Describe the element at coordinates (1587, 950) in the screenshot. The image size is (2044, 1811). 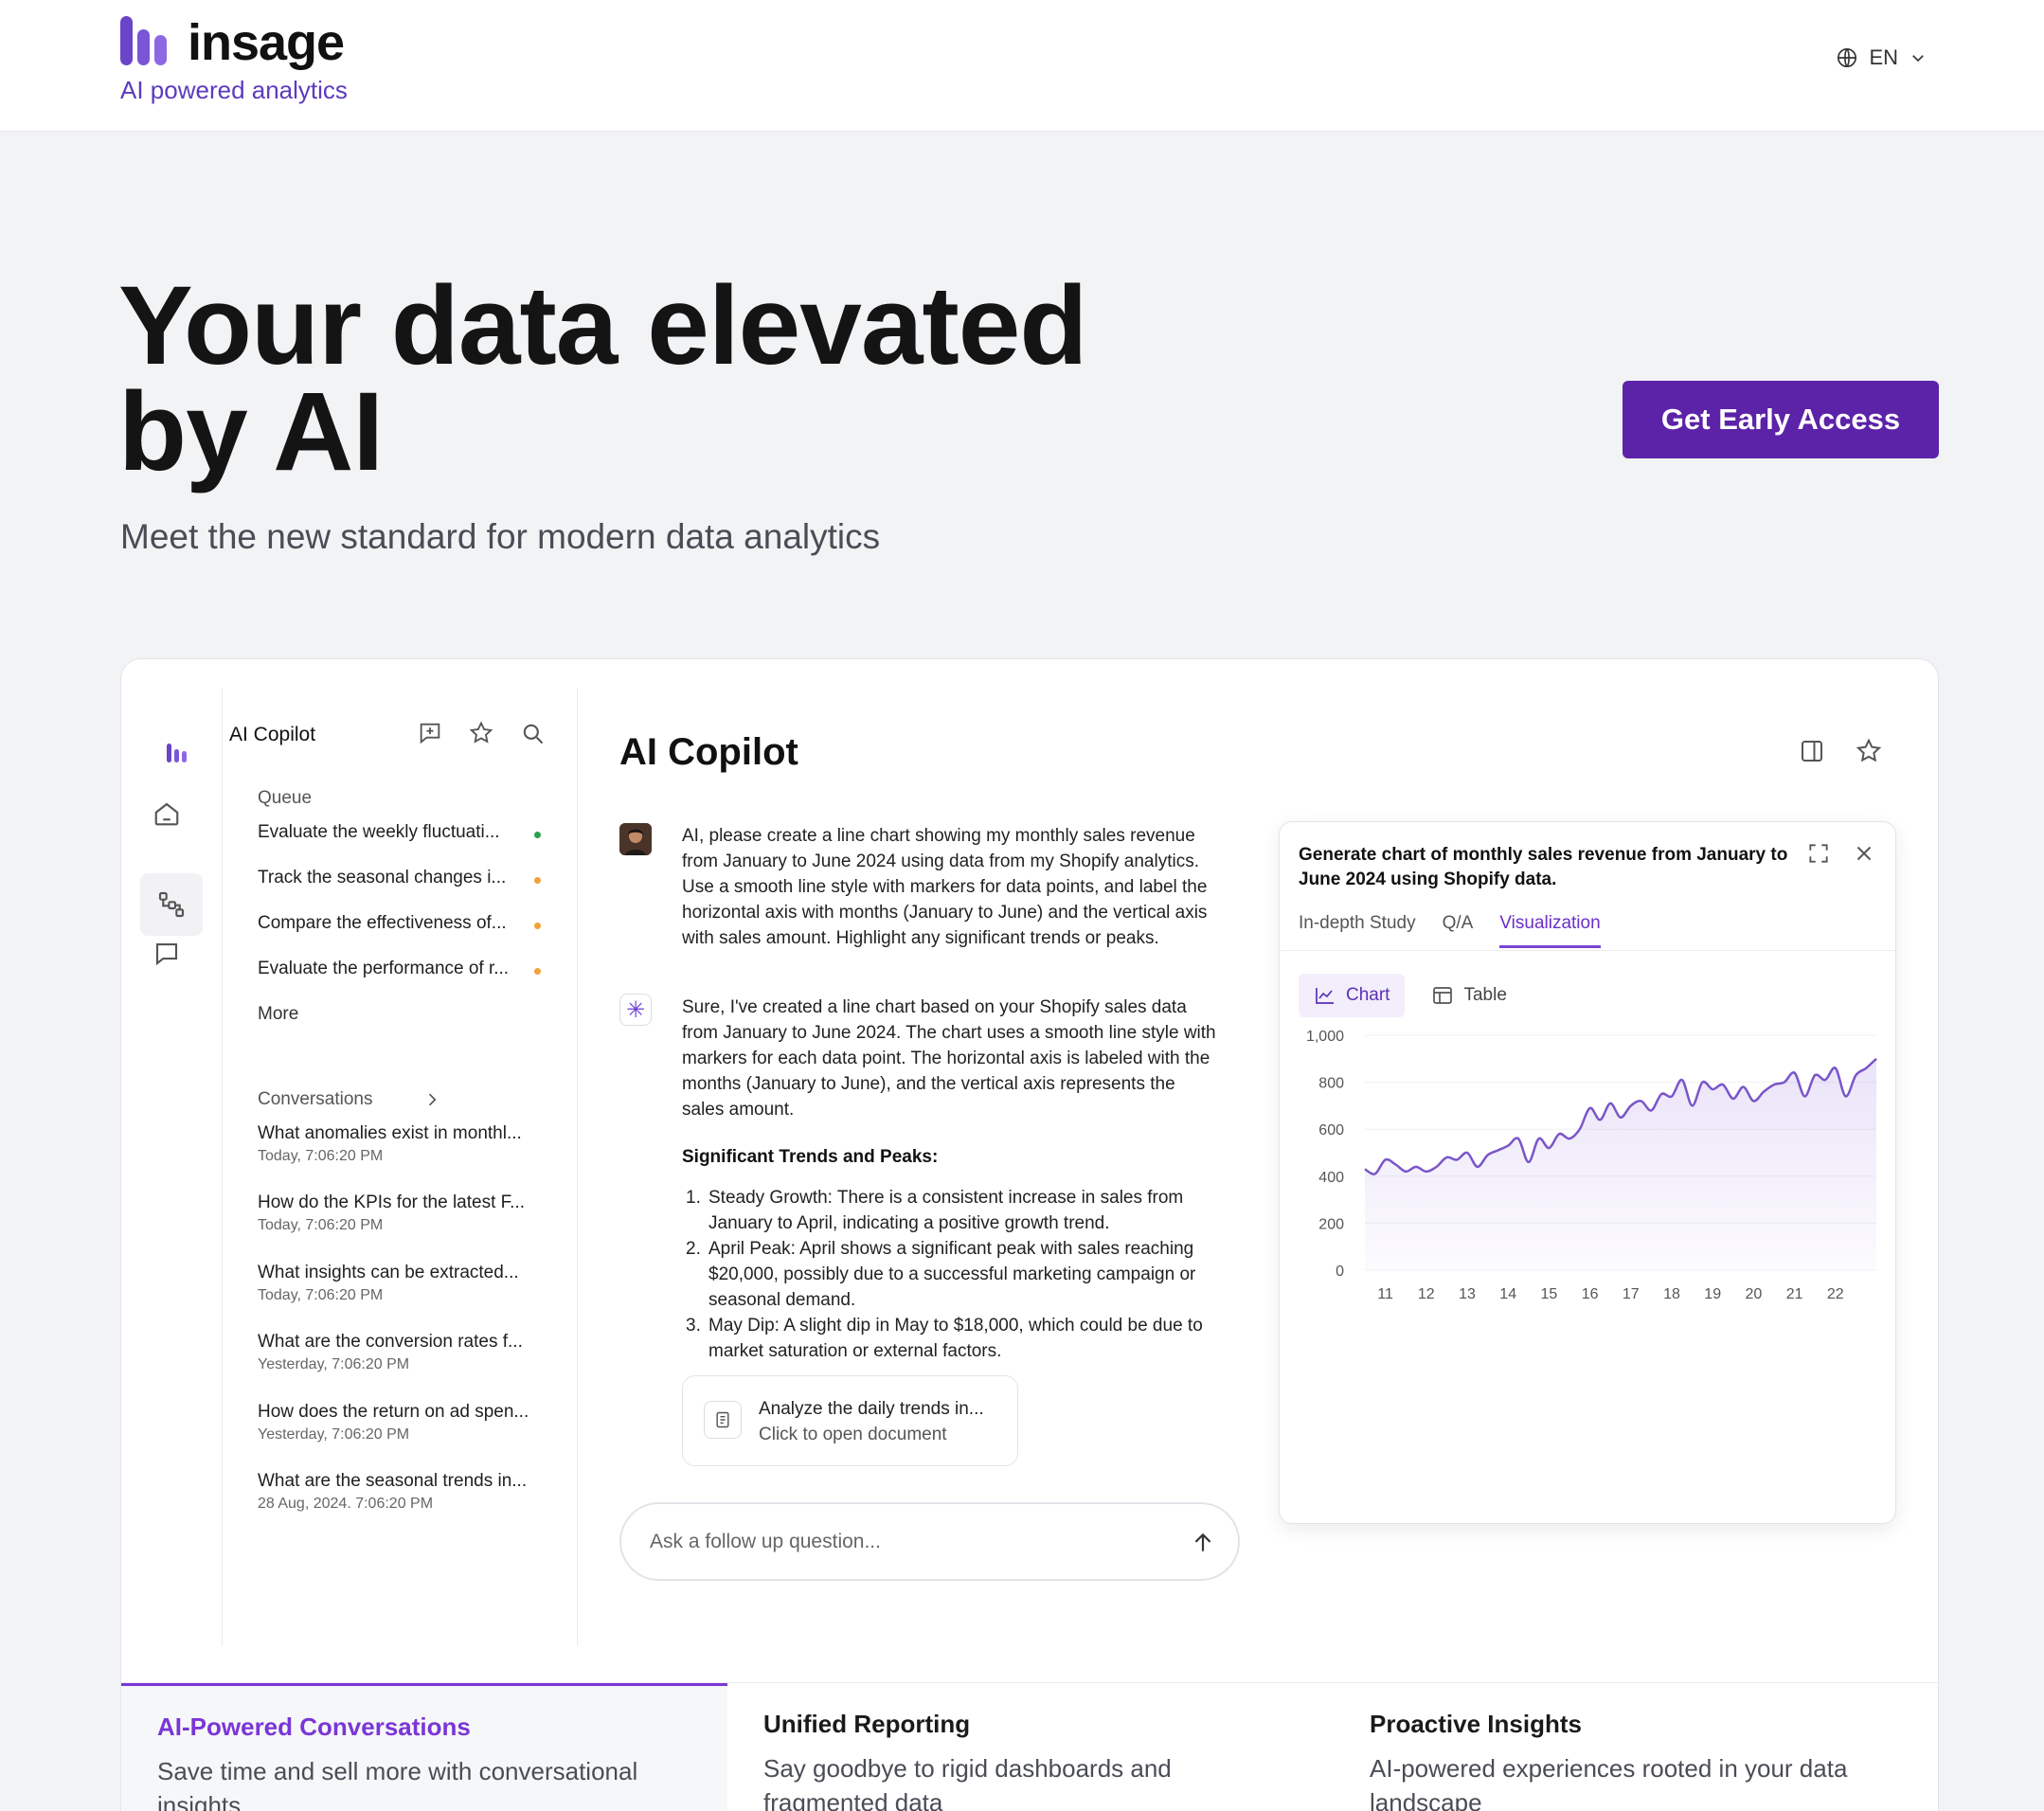
I see `tabs-divider` at that location.